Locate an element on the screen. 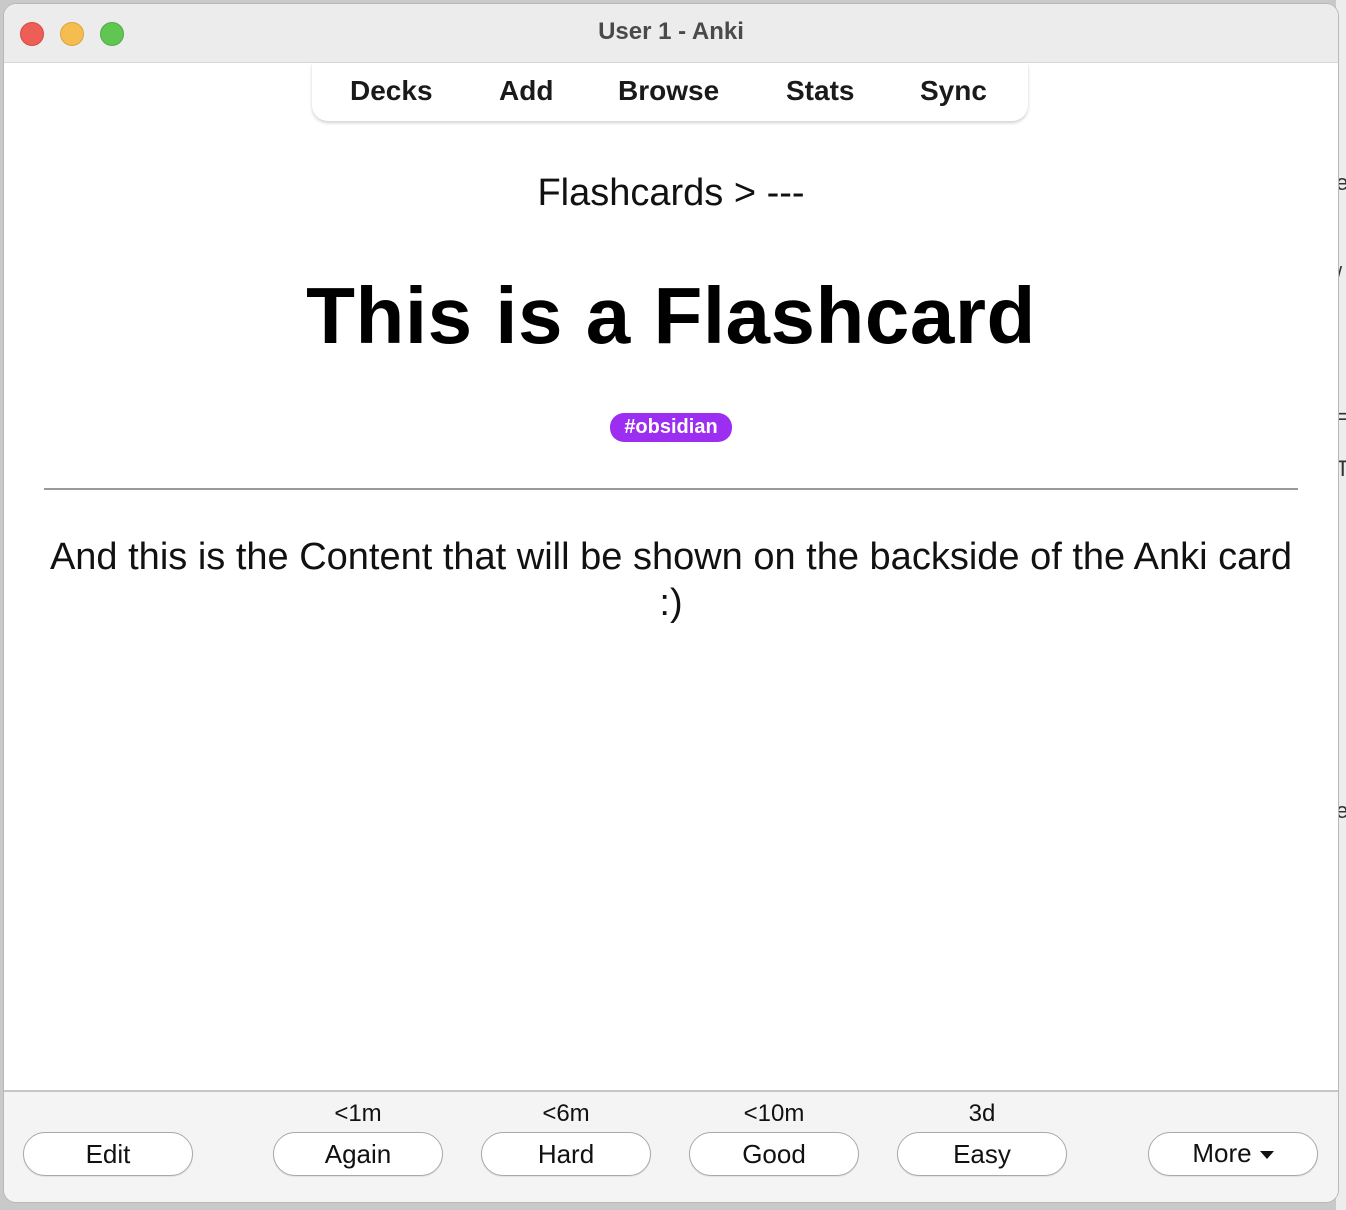  tag-badge: #obsidian is located at coordinates (671, 427).